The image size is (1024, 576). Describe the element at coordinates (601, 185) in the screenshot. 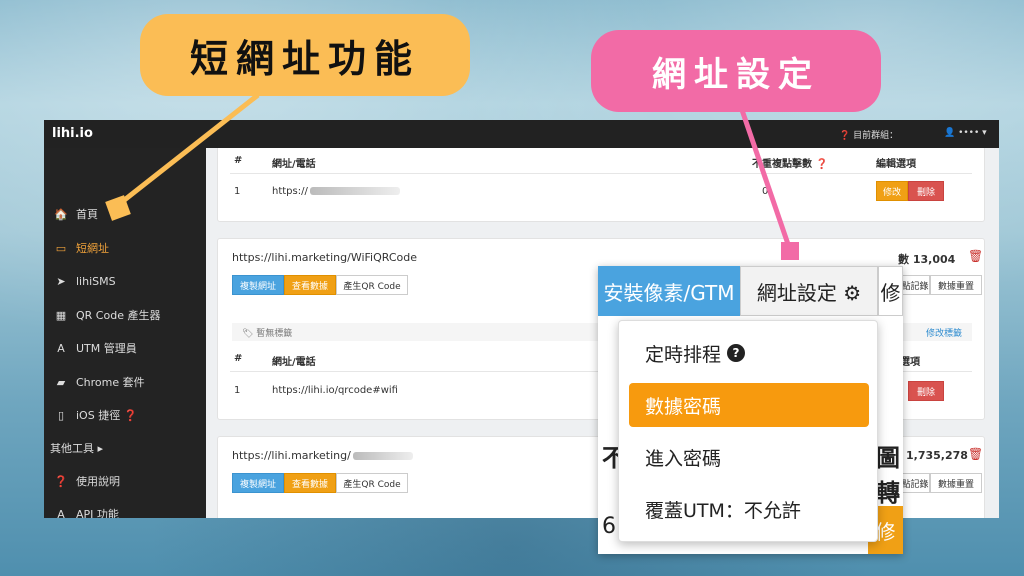

I see `url-card-1: # 網址/電話 不重複點擊數 ❓ 編輯選項 1 https:// 0 修改 刪除` at that location.